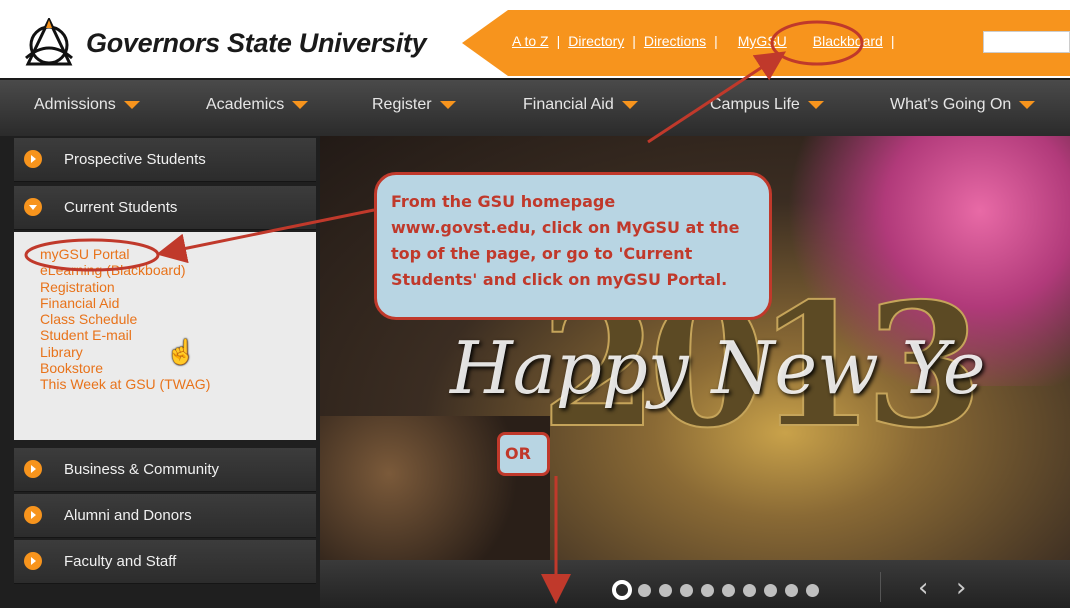 This screenshot has height=608, width=1070. Describe the element at coordinates (518, 453) in the screenshot. I see `or-label: OR` at that location.